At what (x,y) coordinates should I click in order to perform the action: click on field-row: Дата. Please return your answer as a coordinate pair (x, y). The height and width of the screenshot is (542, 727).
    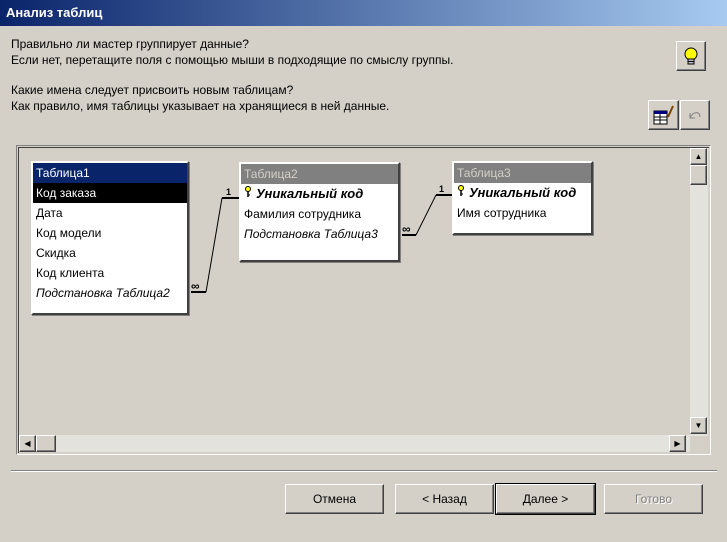
    Looking at the image, I should click on (110, 213).